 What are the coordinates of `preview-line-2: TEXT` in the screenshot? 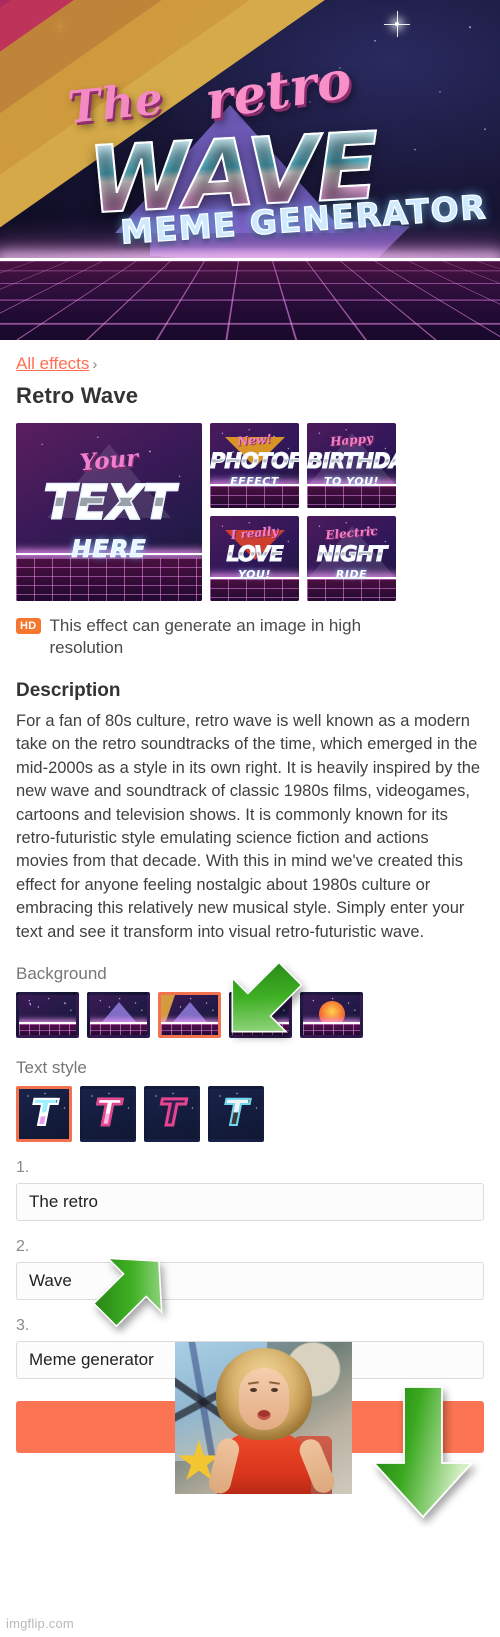 It's located at (109, 503).